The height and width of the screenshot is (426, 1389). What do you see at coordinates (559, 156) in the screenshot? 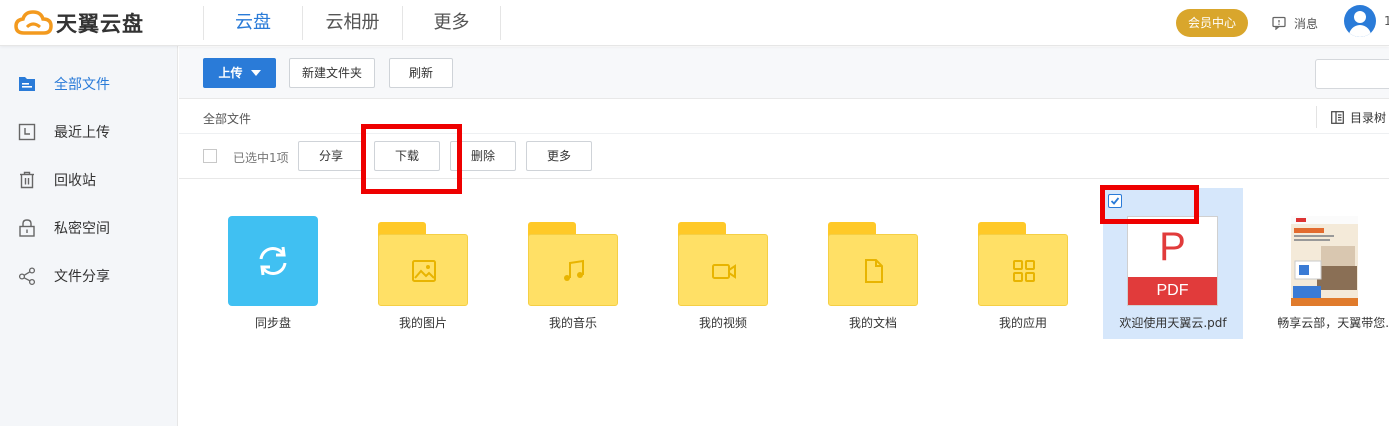
I see `more-actions-button: 更多` at bounding box center [559, 156].